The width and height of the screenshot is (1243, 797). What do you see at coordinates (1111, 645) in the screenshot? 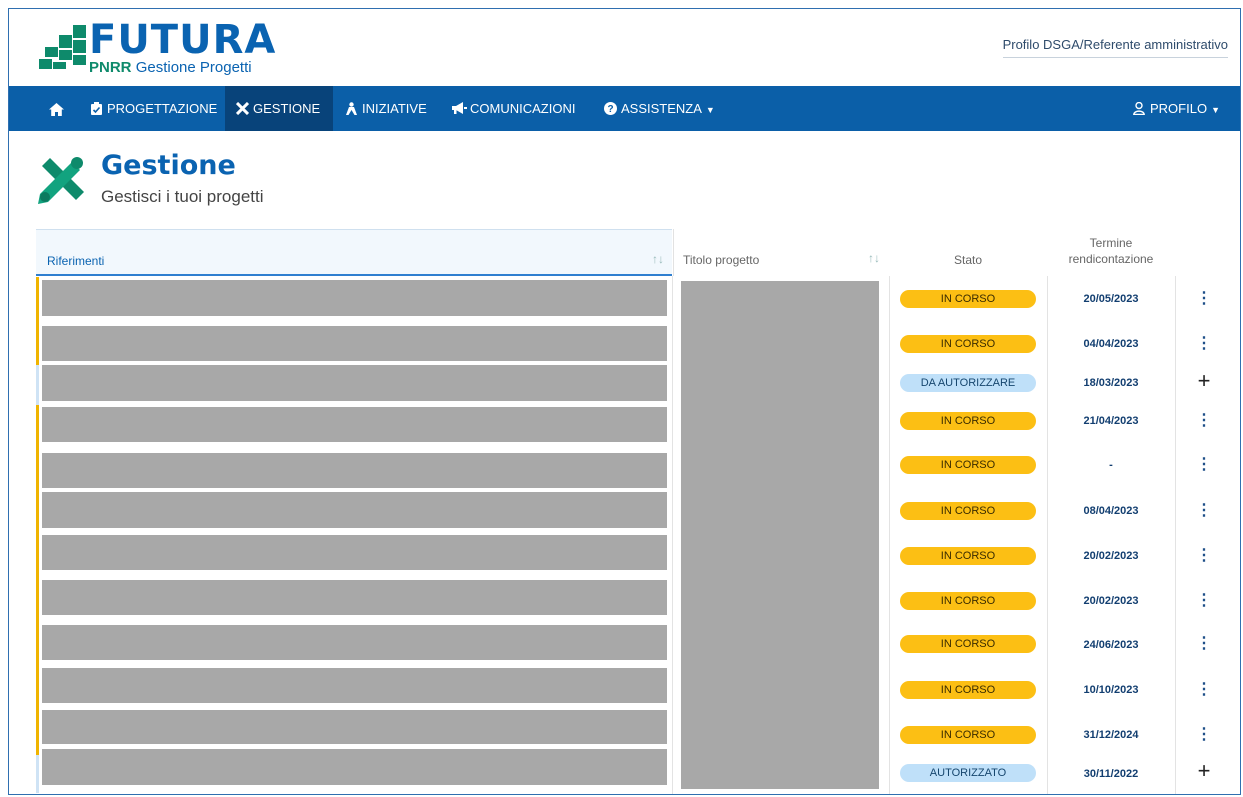
I see `deadline-date: 24/06/2023` at bounding box center [1111, 645].